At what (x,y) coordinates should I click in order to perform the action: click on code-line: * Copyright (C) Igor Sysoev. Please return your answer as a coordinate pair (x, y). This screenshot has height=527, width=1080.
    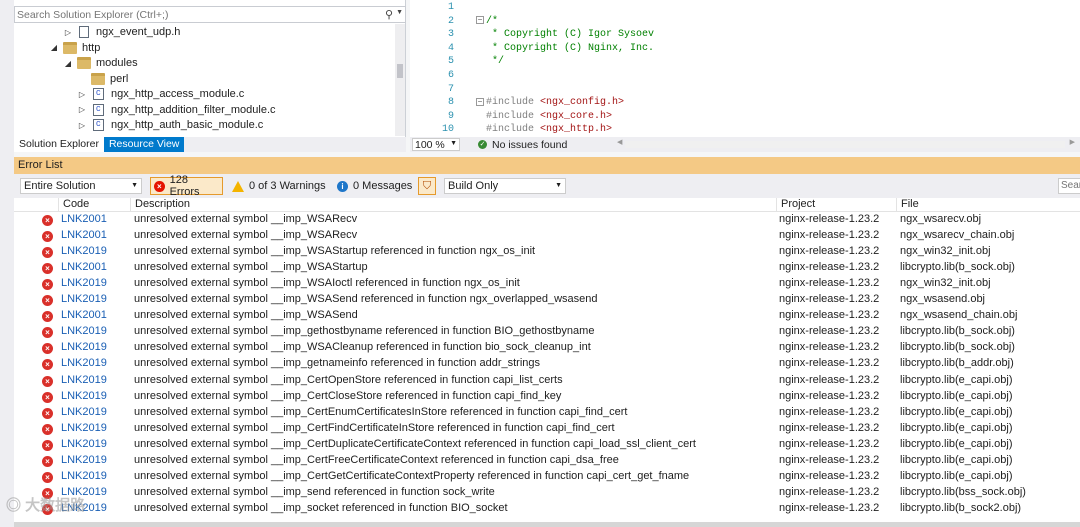
    Looking at the image, I should click on (570, 34).